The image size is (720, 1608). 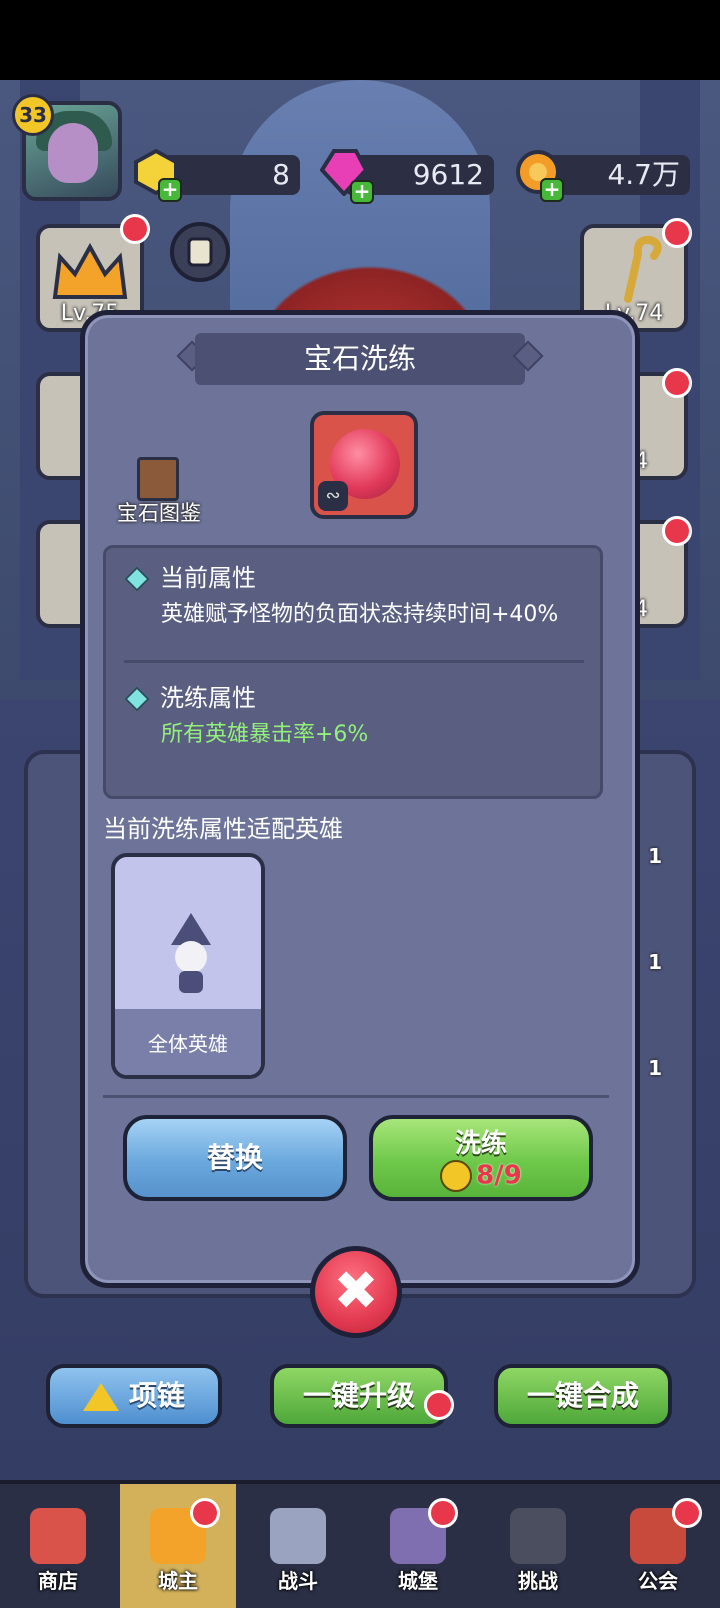 I want to click on gem-codex-book-icon, so click(x=158, y=479).